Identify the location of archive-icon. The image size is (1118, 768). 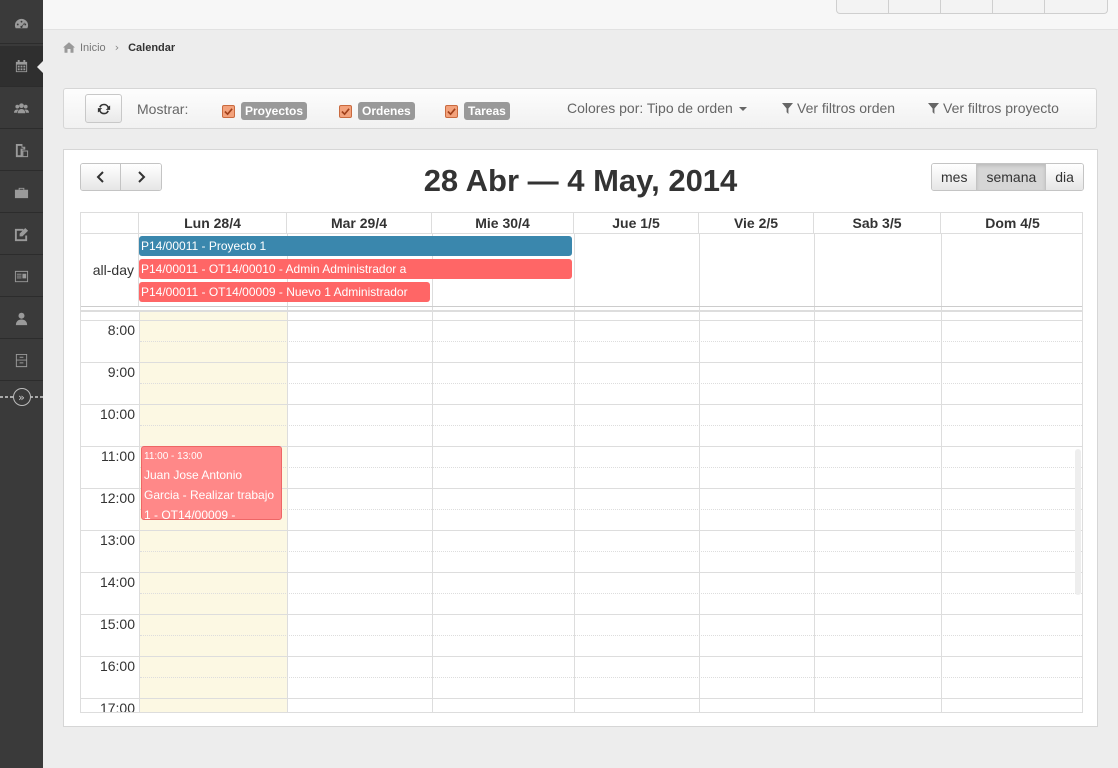
(21, 360).